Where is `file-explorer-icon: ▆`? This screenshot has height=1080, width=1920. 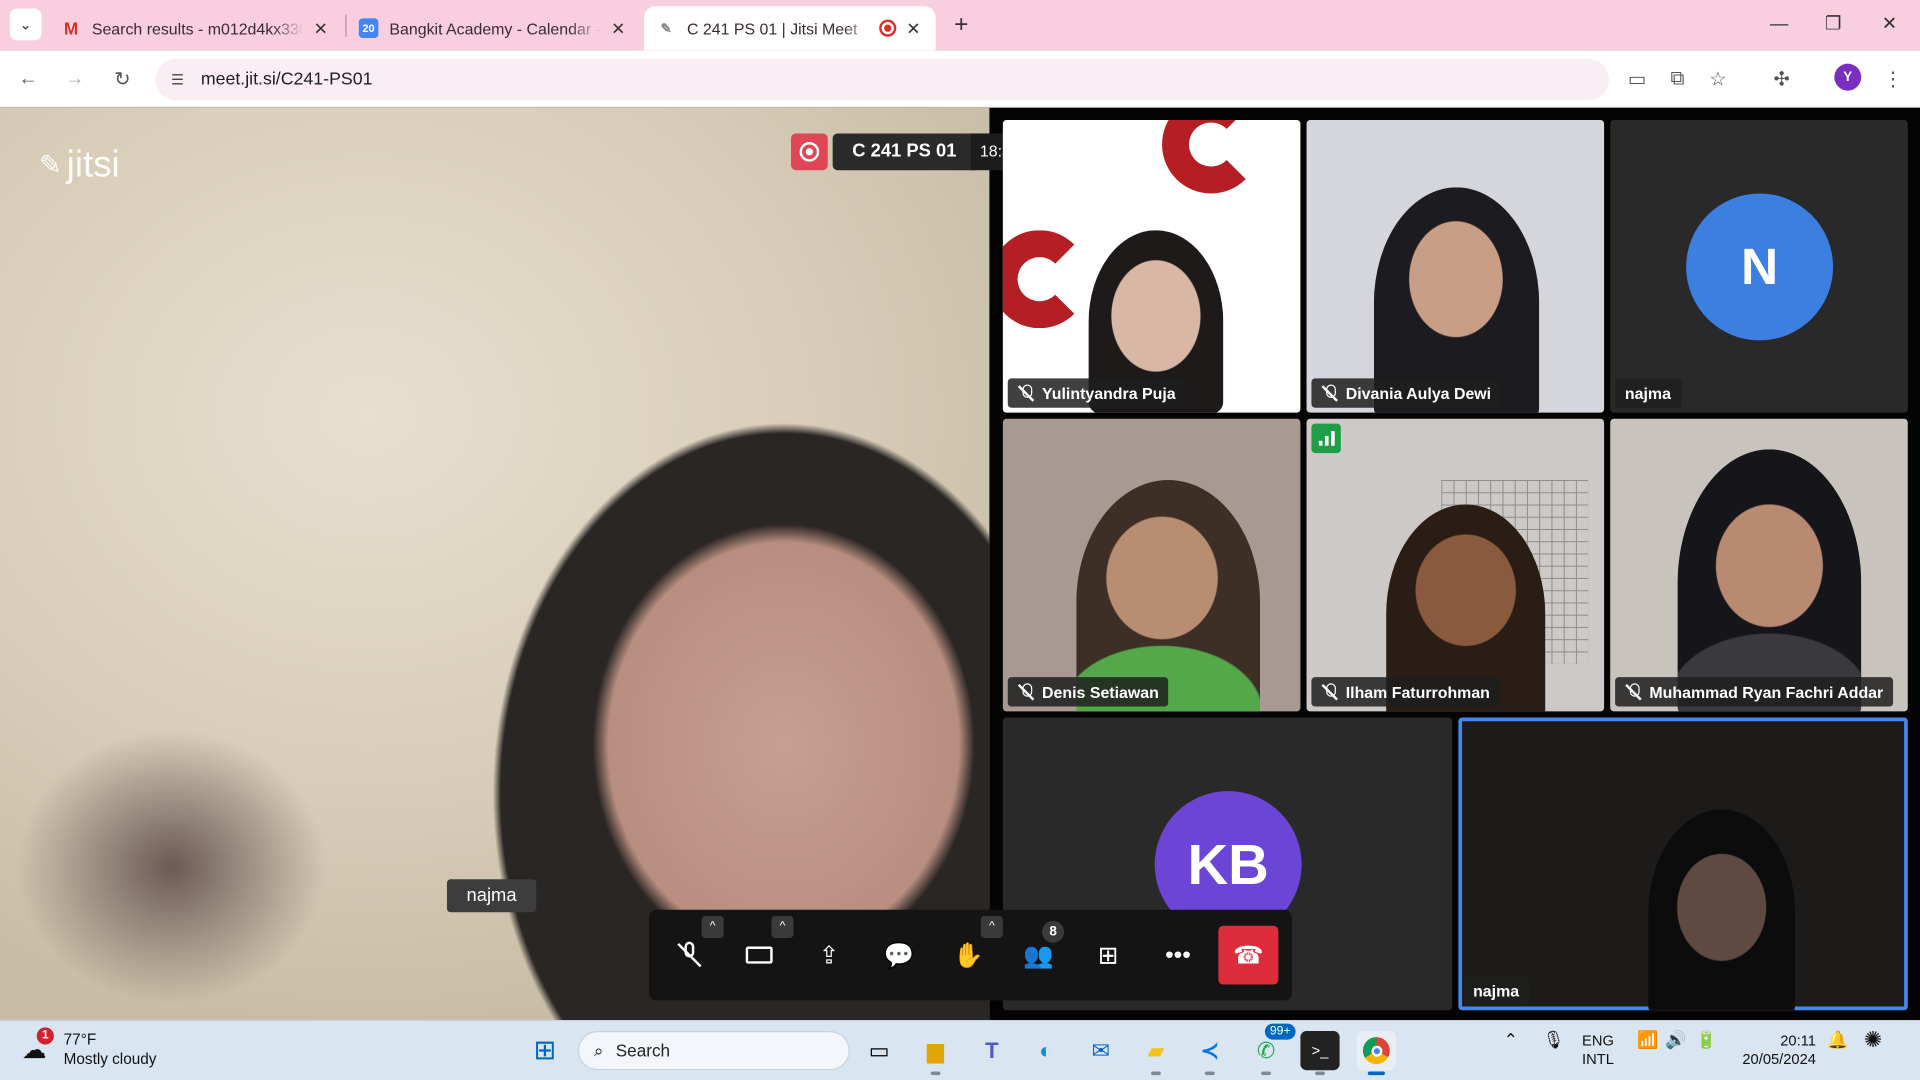
file-explorer-icon: ▆ is located at coordinates (935, 1053).